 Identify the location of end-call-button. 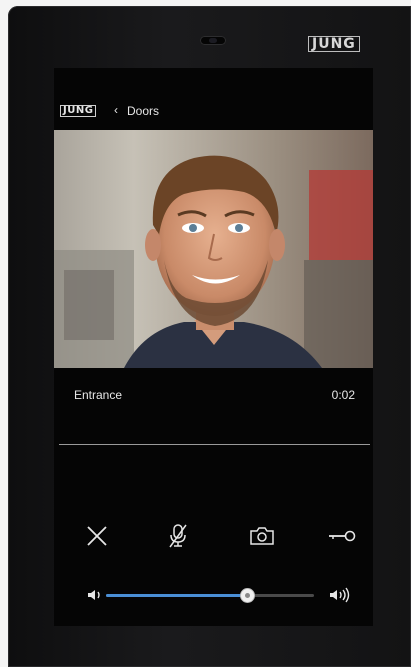
(97, 536).